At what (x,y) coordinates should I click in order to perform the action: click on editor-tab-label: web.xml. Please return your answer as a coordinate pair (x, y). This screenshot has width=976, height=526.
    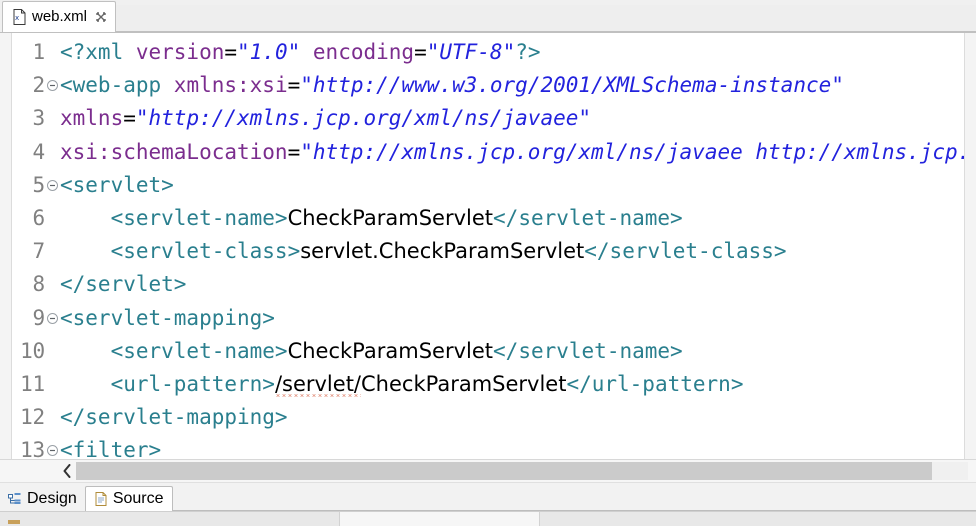
    Looking at the image, I should click on (60, 16).